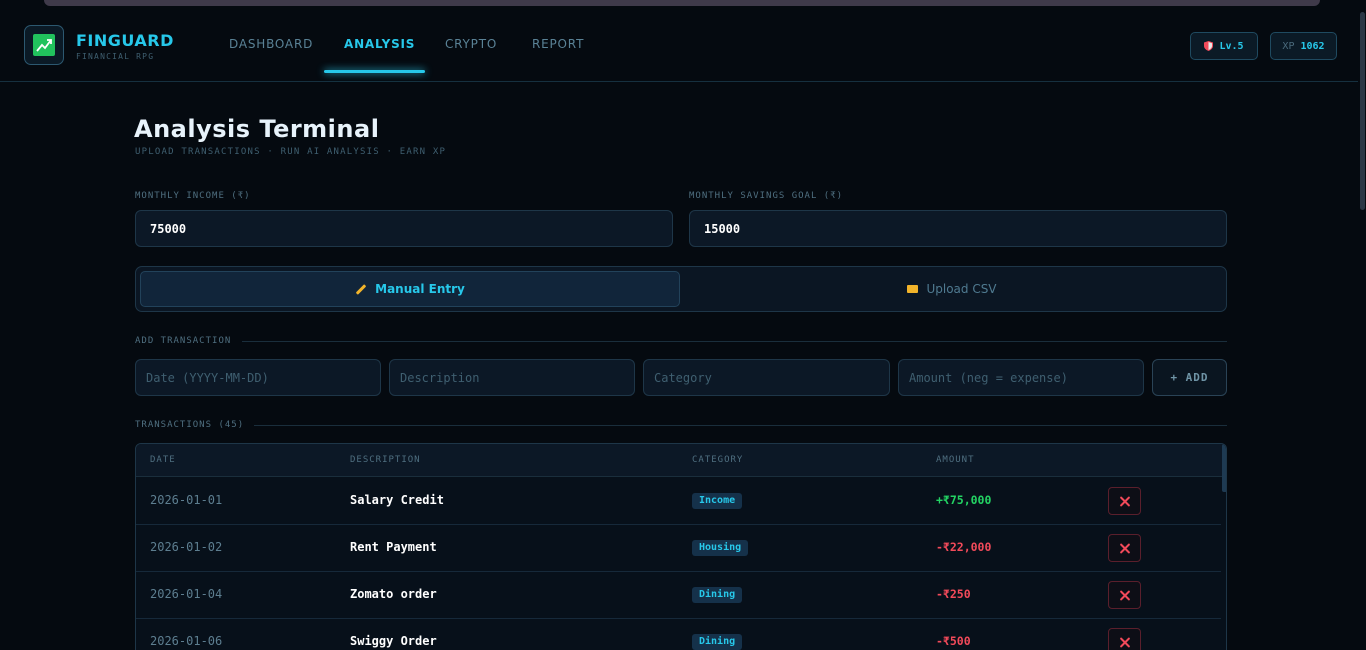 This screenshot has width=1366, height=650. I want to click on row-amount: -₹500, so click(953, 641).